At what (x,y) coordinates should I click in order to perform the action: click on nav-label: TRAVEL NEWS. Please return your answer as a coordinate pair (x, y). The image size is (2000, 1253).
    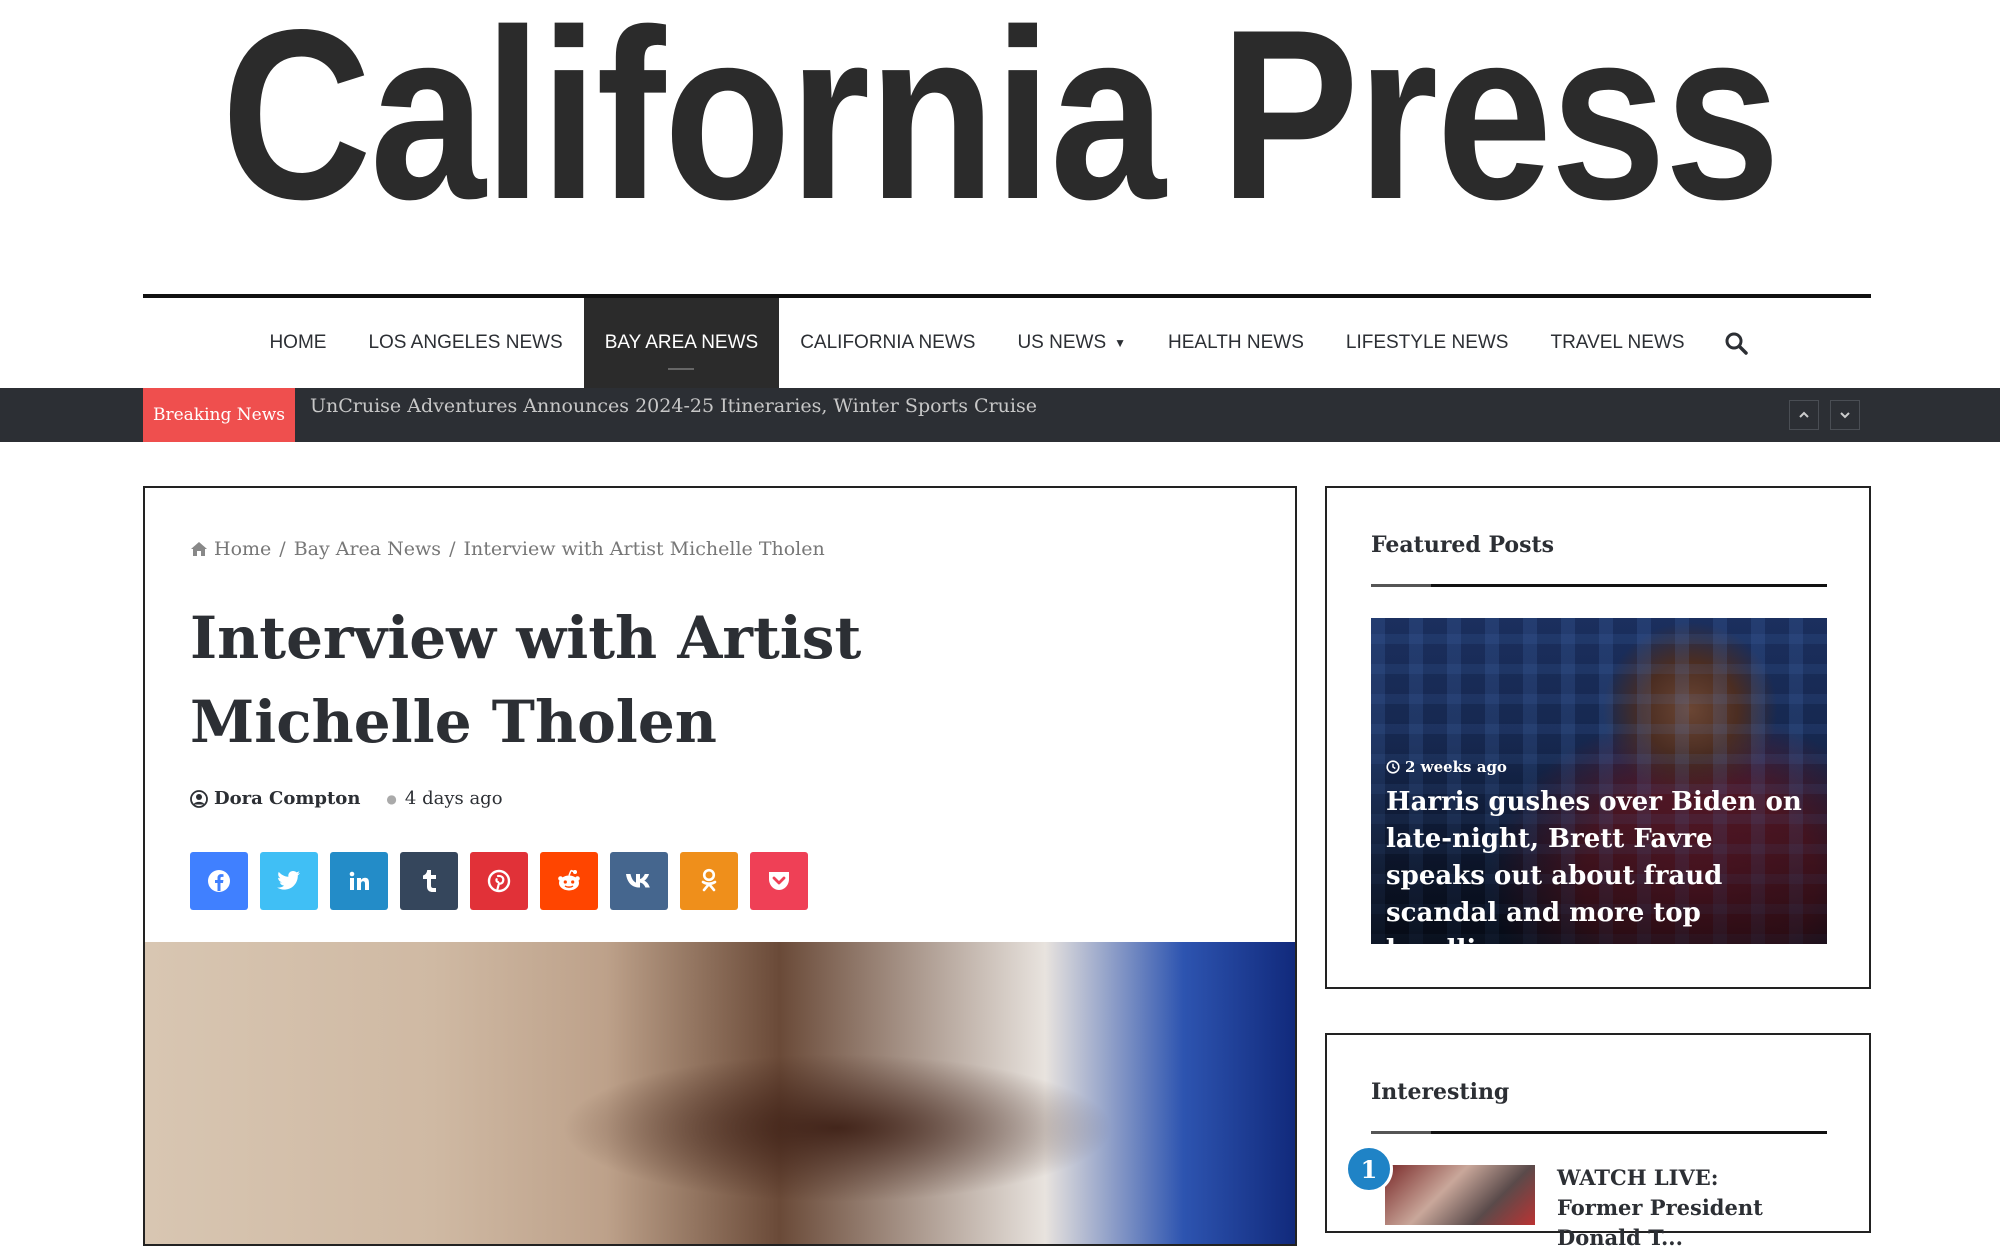
    Looking at the image, I should click on (1617, 342).